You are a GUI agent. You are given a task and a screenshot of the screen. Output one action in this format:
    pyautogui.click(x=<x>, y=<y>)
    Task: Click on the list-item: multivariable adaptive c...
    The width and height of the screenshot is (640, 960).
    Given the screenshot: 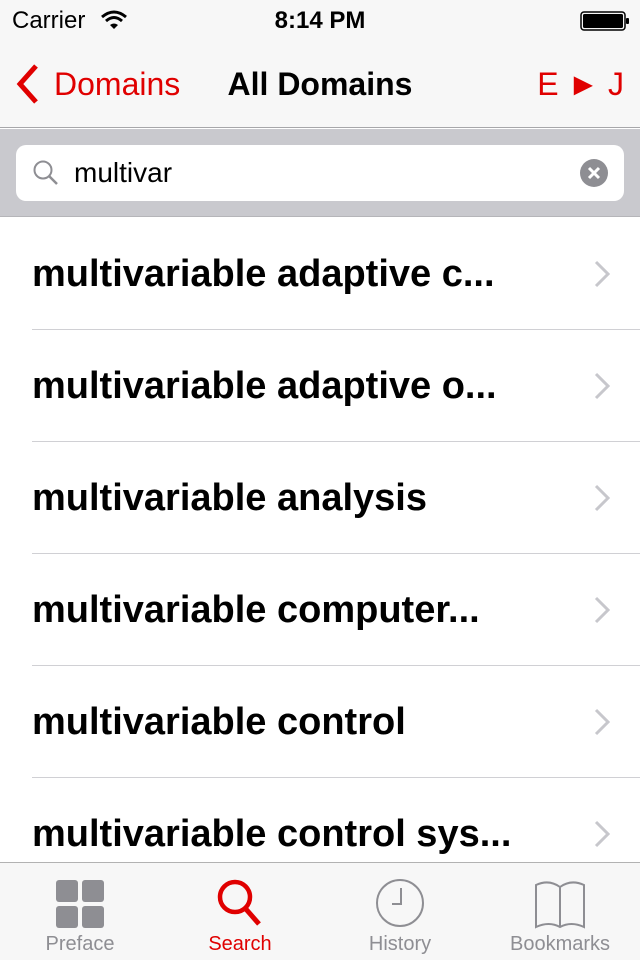 What is the action you would take?
    pyautogui.click(x=320, y=274)
    